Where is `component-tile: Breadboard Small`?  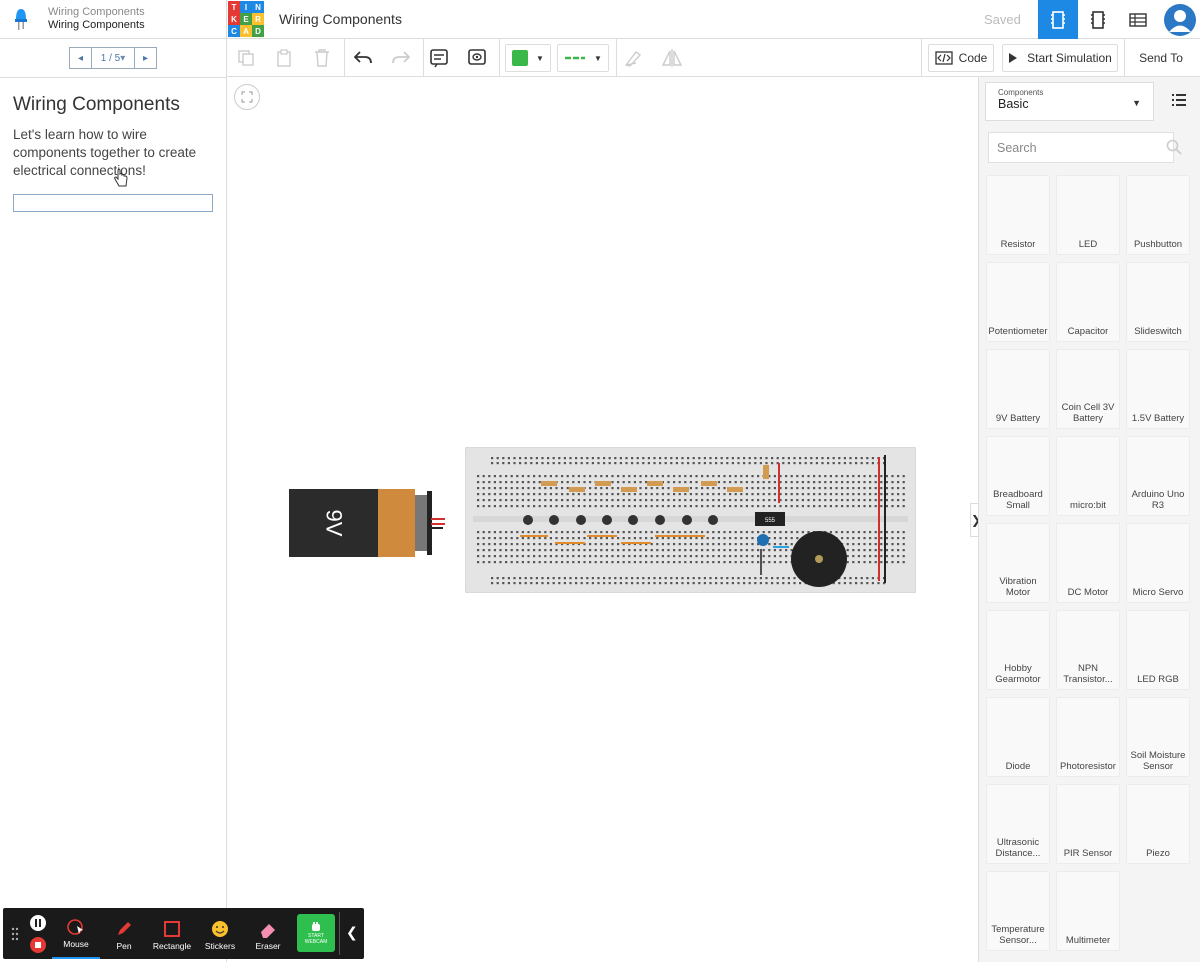
component-tile: Breadboard Small is located at coordinates (1018, 476).